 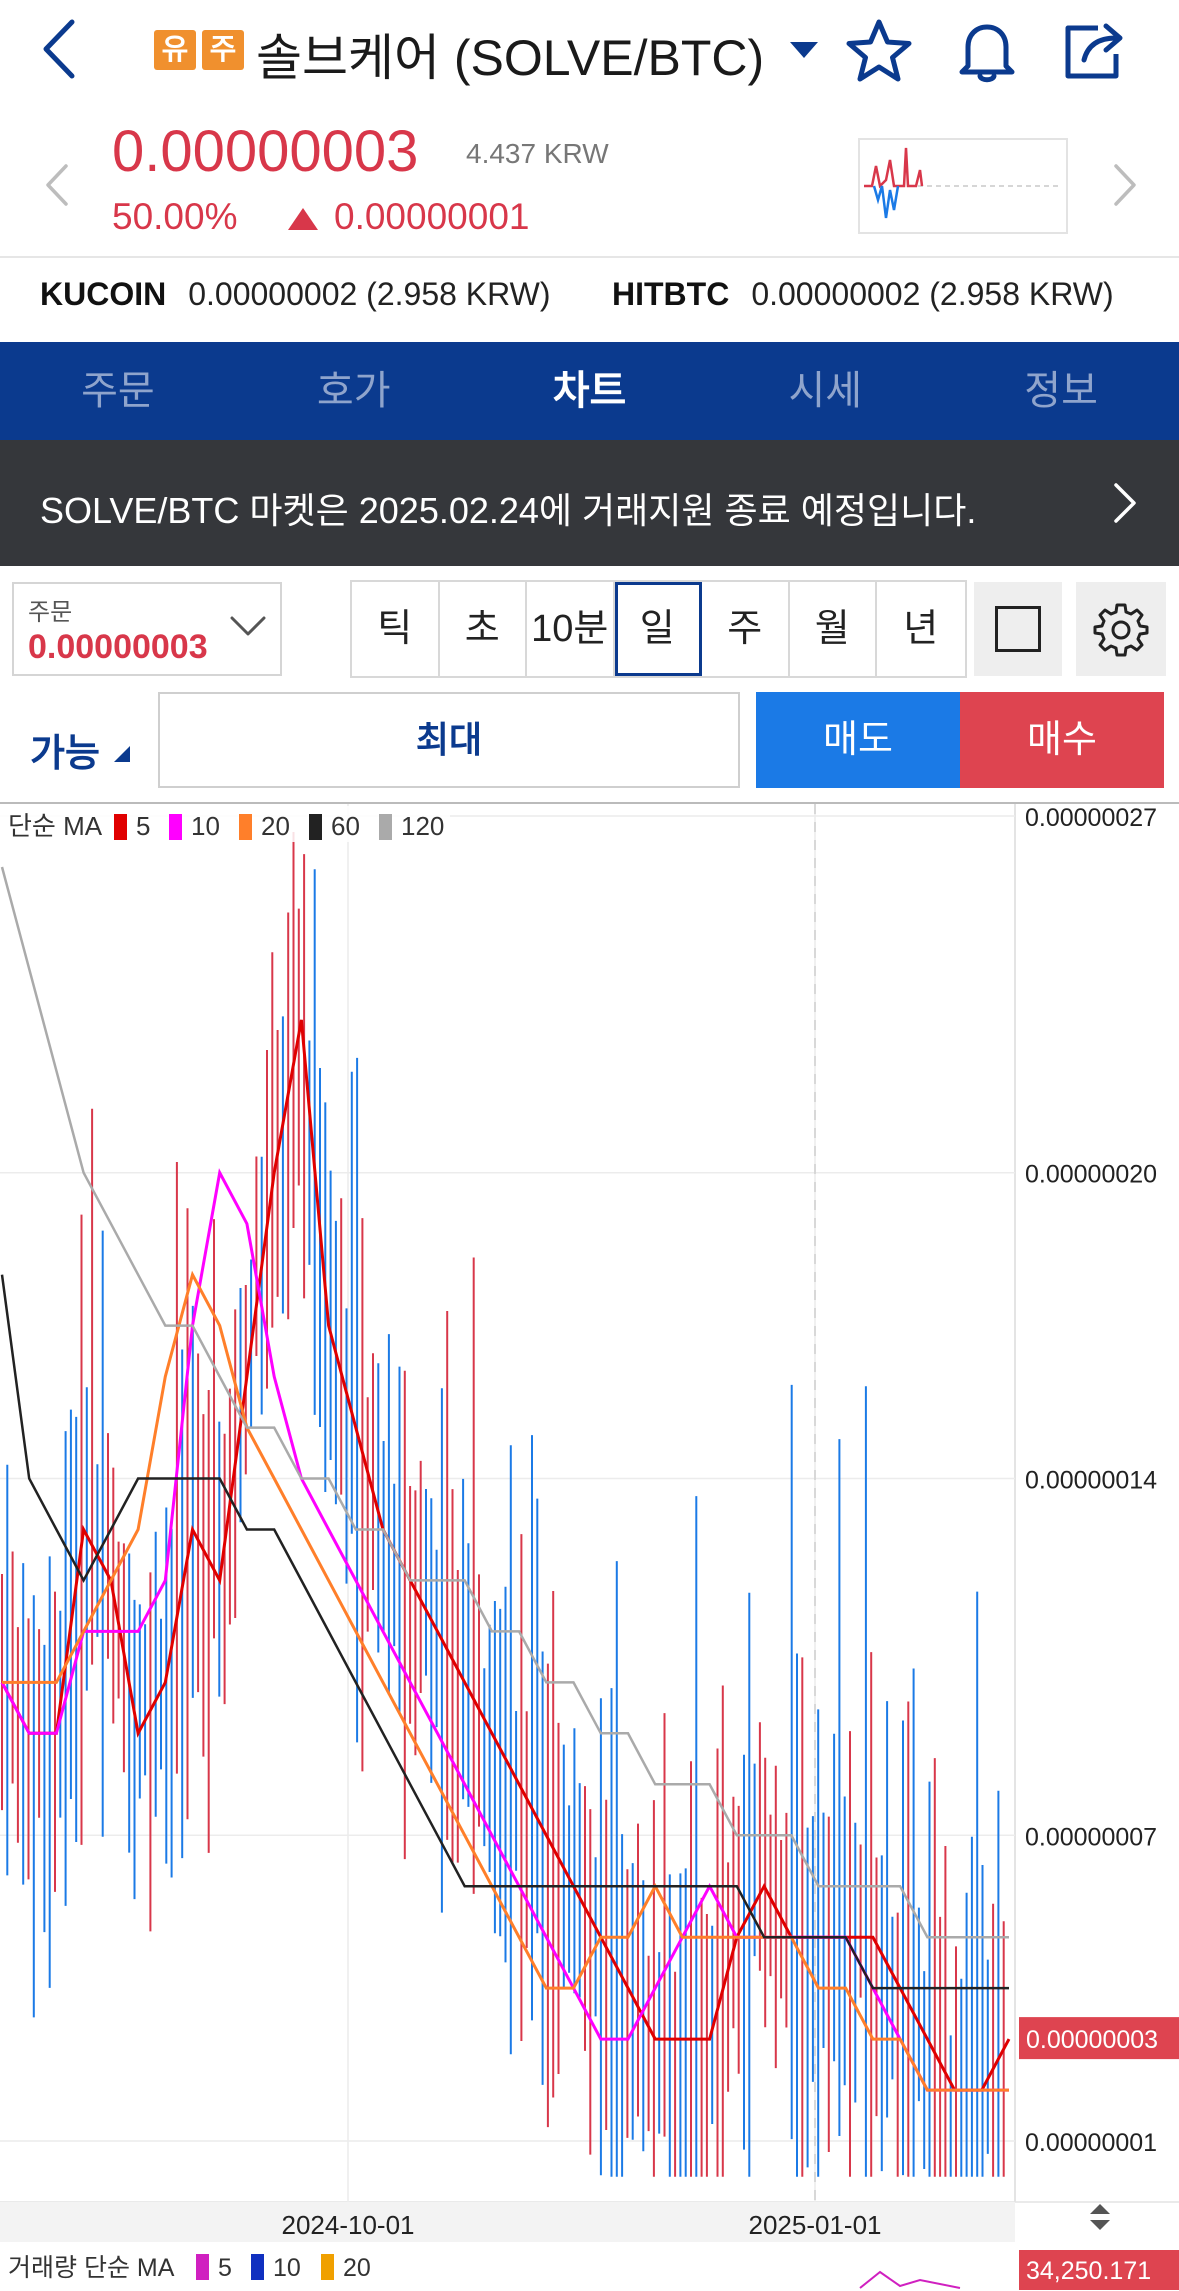 I want to click on share-icon, so click(x=1095, y=51).